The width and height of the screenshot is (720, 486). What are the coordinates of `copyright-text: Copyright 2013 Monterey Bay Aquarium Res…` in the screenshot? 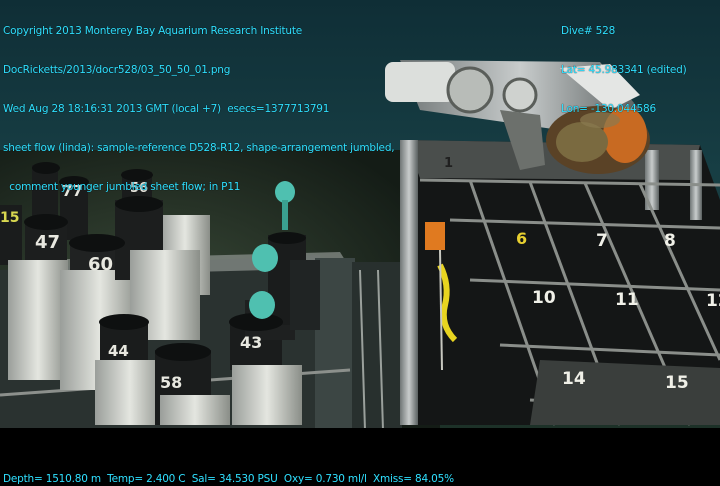 It's located at (153, 31).